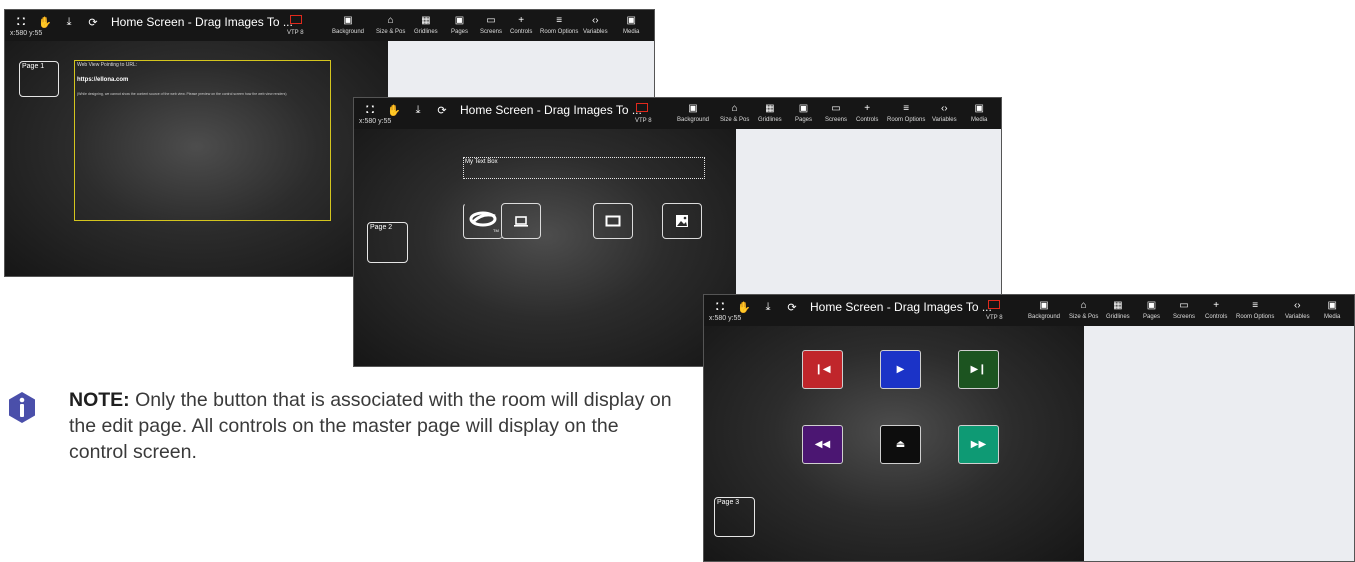  What do you see at coordinates (390, 20) in the screenshot?
I see `lock-icon: ⌂` at bounding box center [390, 20].